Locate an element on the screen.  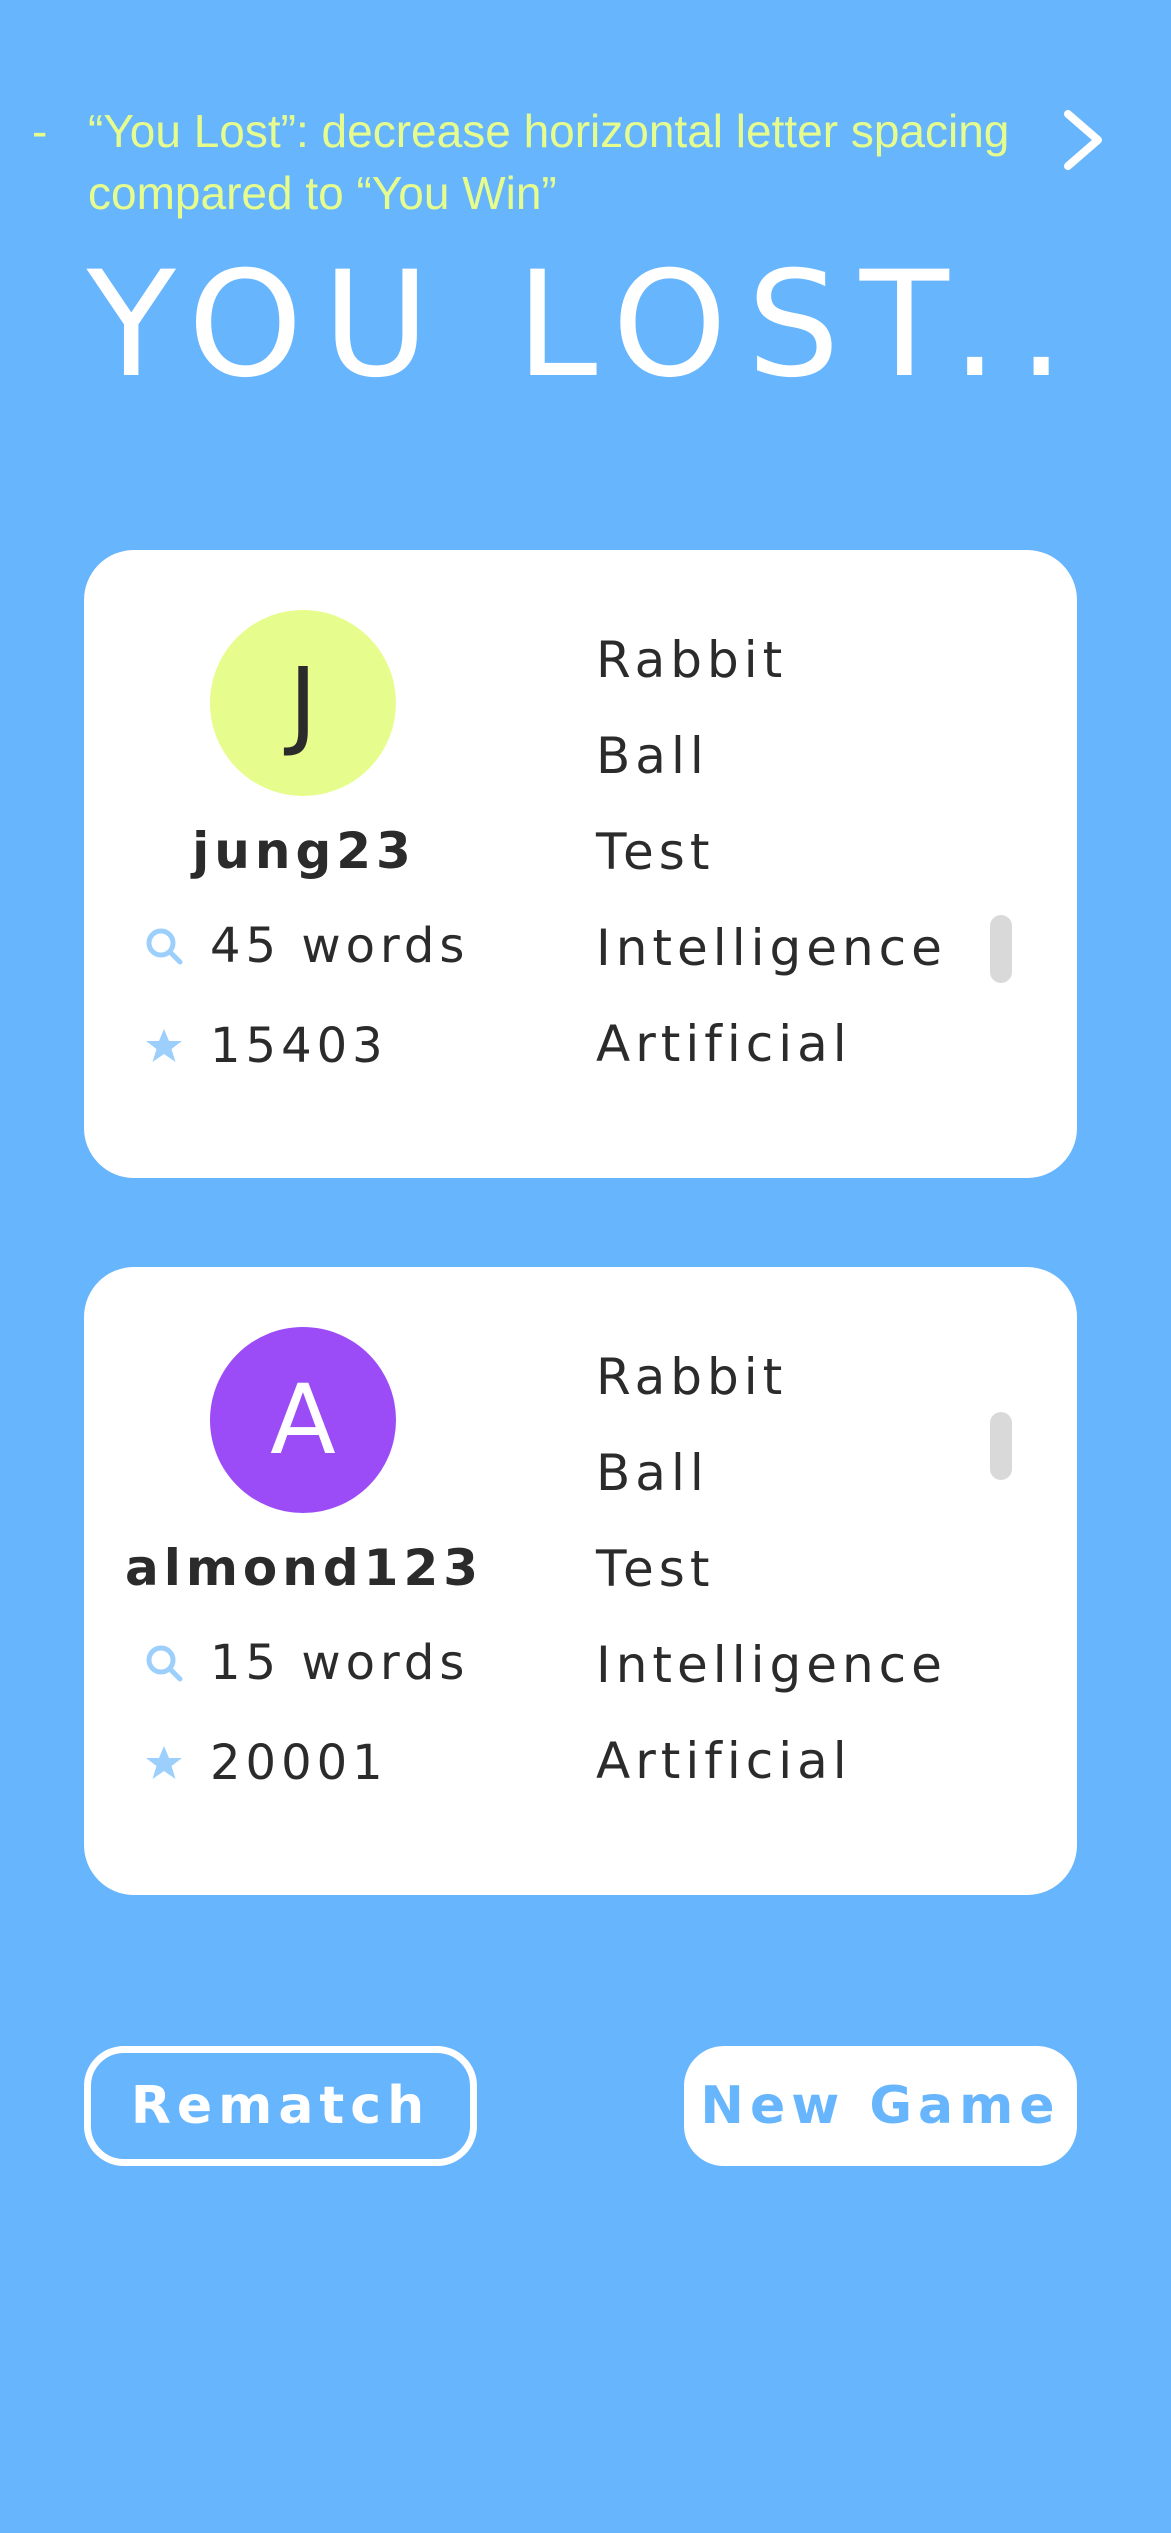
score-value: 15403 is located at coordinates (299, 1046).